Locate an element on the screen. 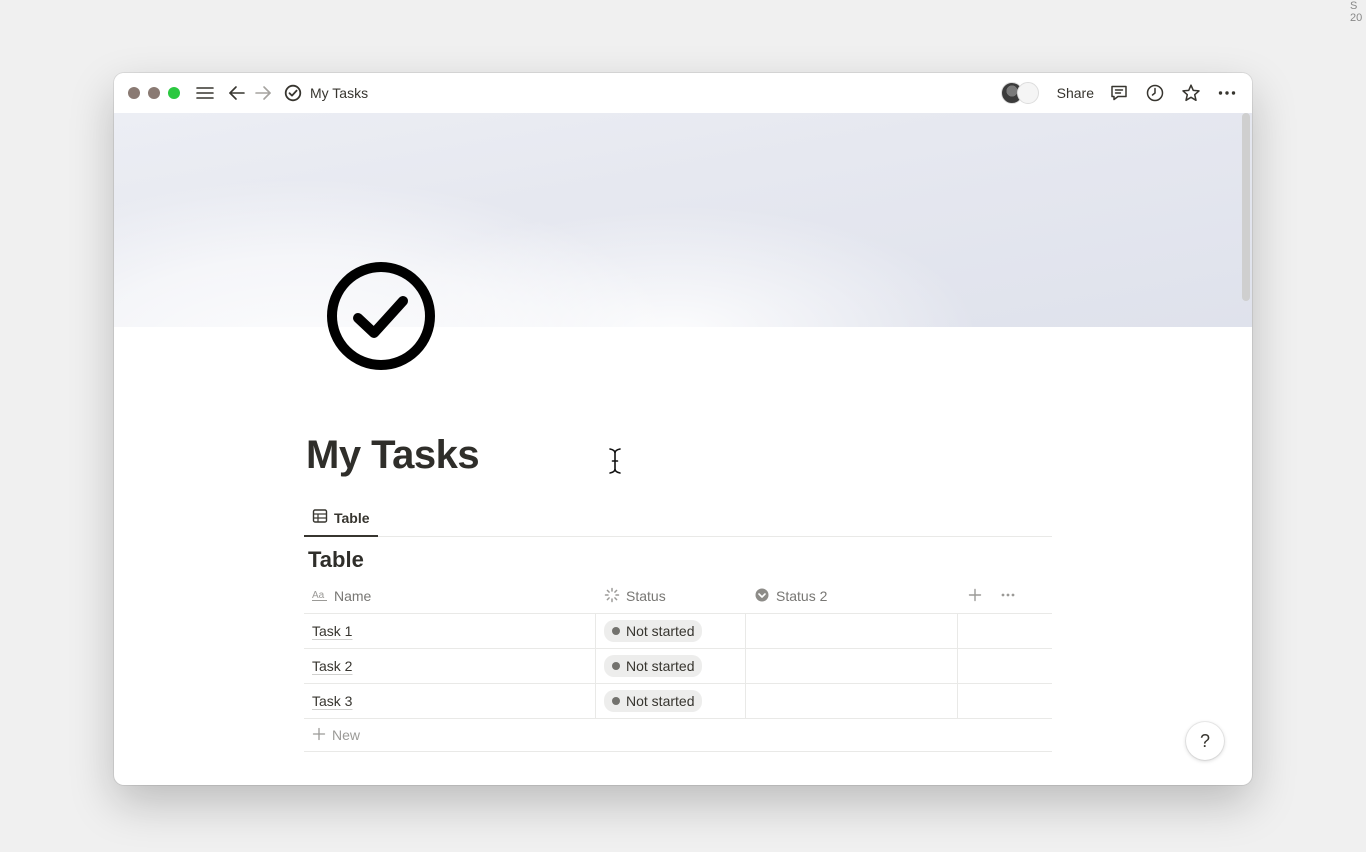  avatar is located at coordinates (1027, 93).